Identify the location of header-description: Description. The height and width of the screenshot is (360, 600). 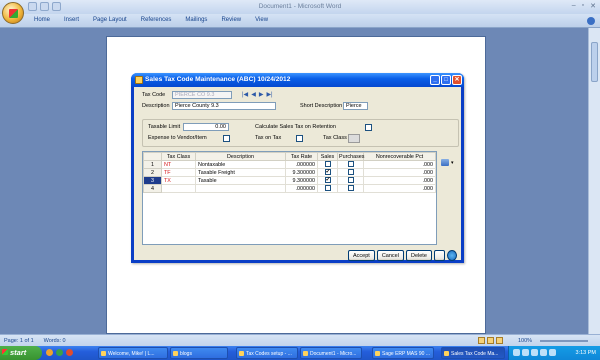
(240, 156).